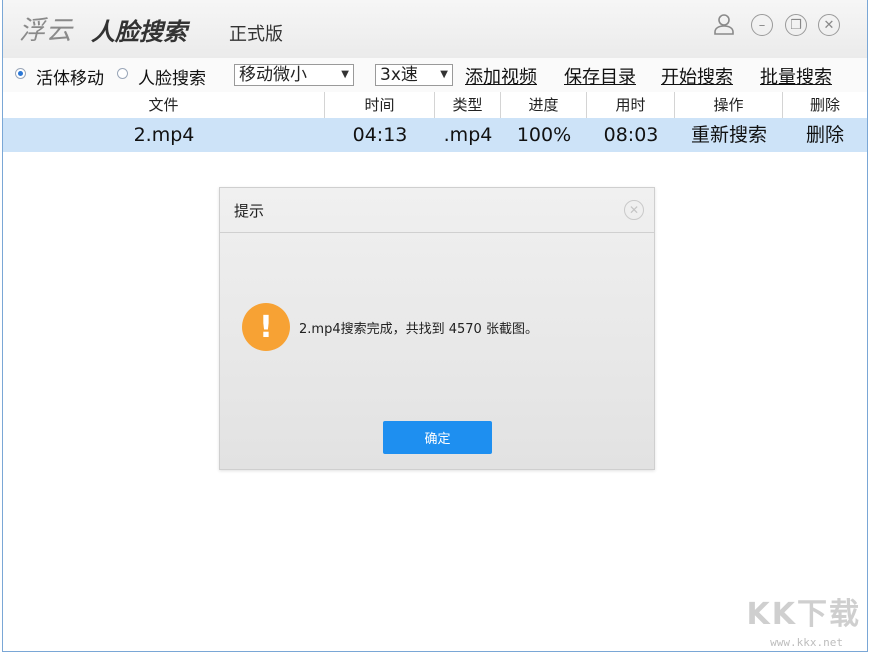 The width and height of the screenshot is (870, 654). I want to click on radio-face-label: 人脸搜索, so click(172, 76).